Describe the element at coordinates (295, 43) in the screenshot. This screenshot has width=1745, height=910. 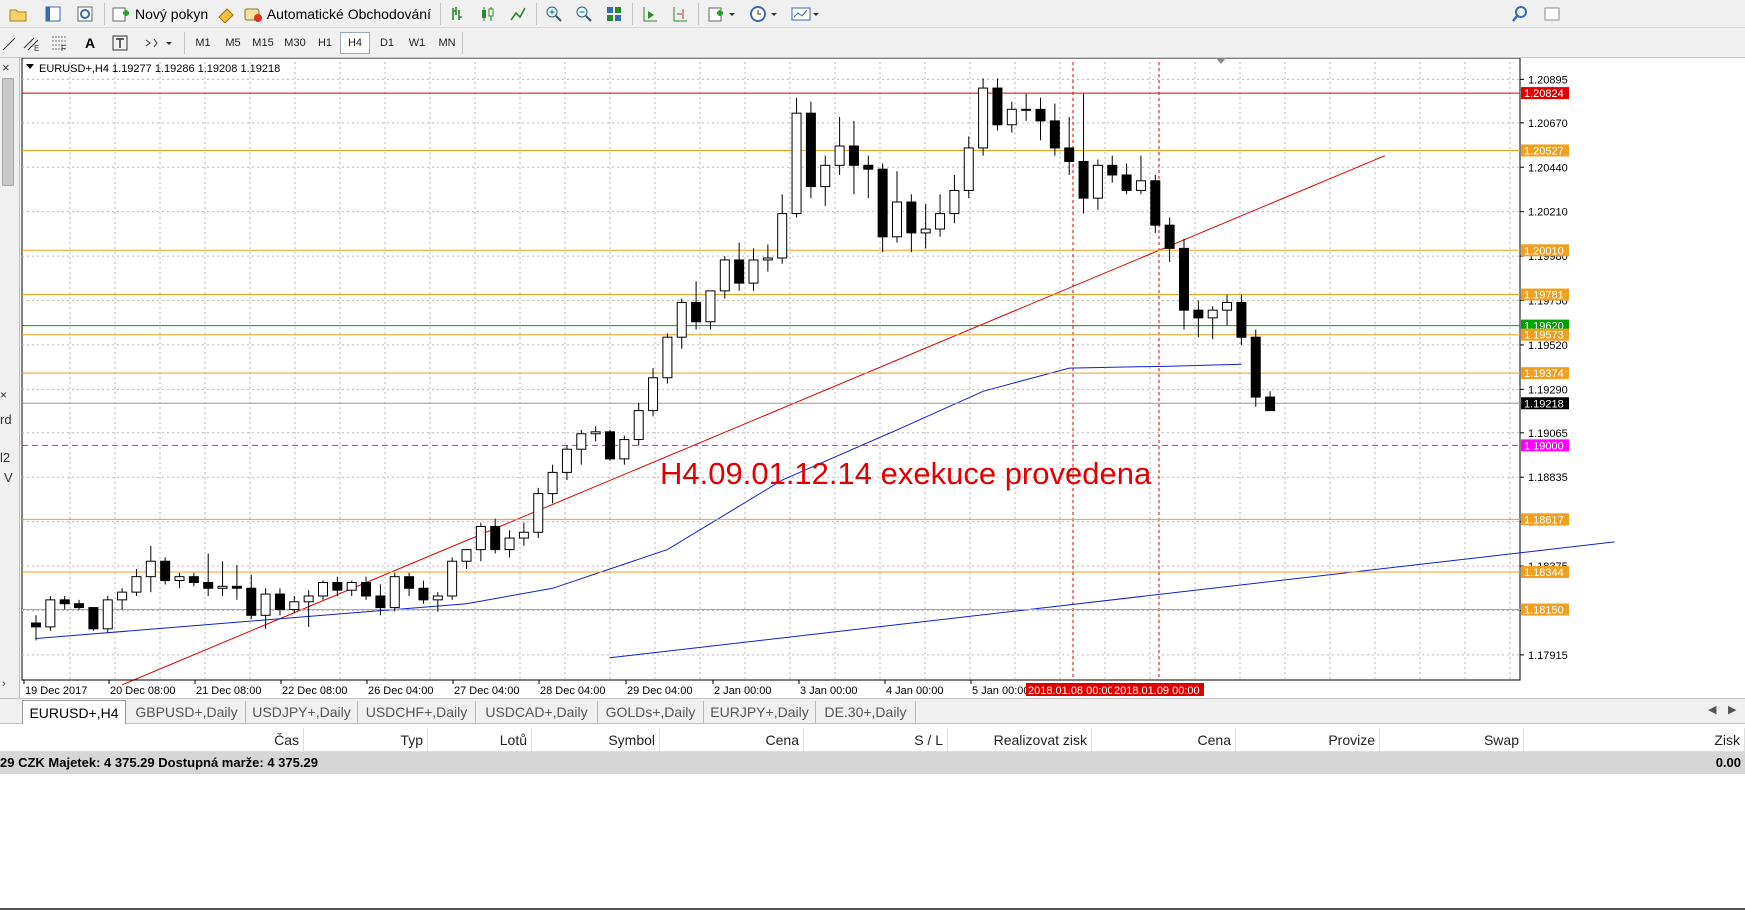
I see `timeframe-m30: M30` at that location.